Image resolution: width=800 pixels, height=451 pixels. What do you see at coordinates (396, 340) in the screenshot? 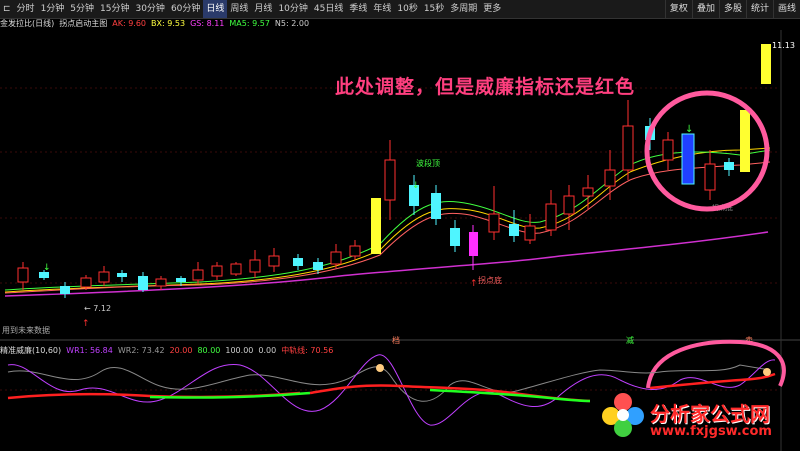
I see `signal-label-left: 档` at bounding box center [396, 340].